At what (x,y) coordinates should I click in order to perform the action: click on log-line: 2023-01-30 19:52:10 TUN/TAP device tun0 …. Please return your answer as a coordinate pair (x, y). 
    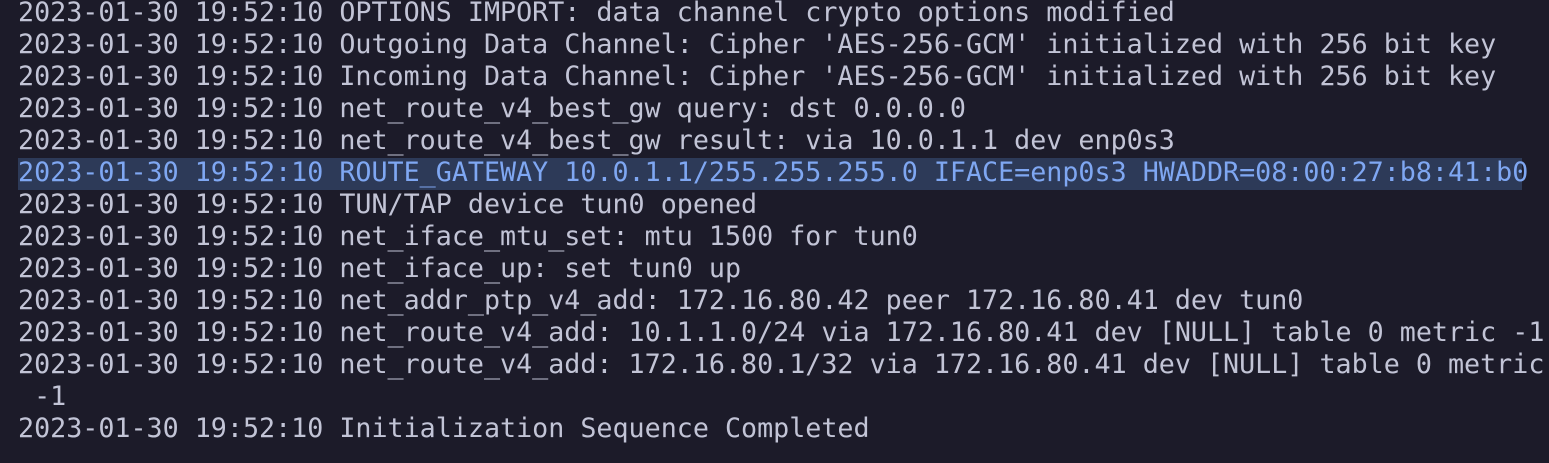
    Looking at the image, I should click on (387, 206).